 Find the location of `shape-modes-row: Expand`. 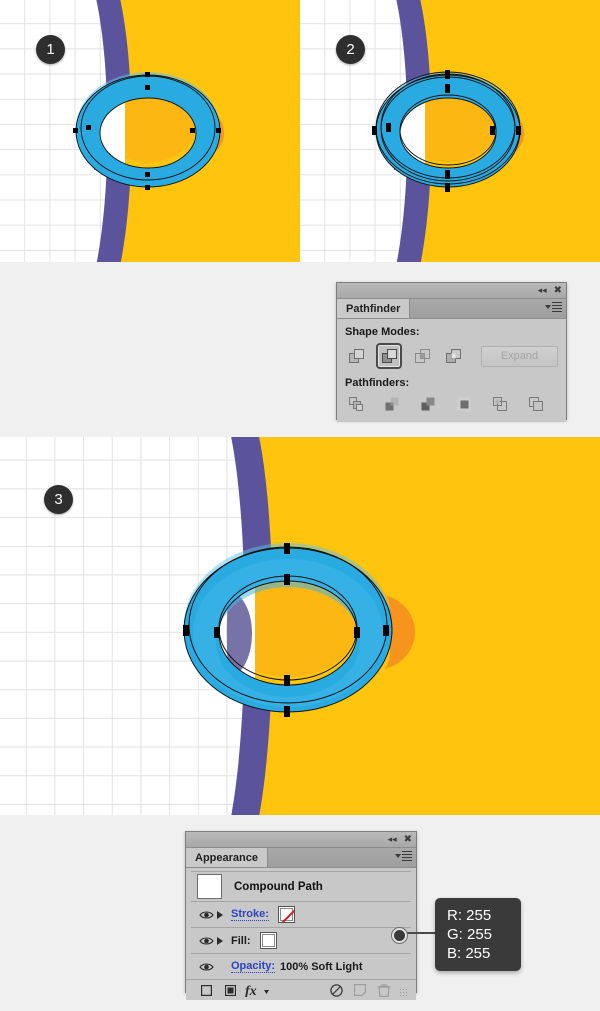

shape-modes-row: Expand is located at coordinates (451, 356).